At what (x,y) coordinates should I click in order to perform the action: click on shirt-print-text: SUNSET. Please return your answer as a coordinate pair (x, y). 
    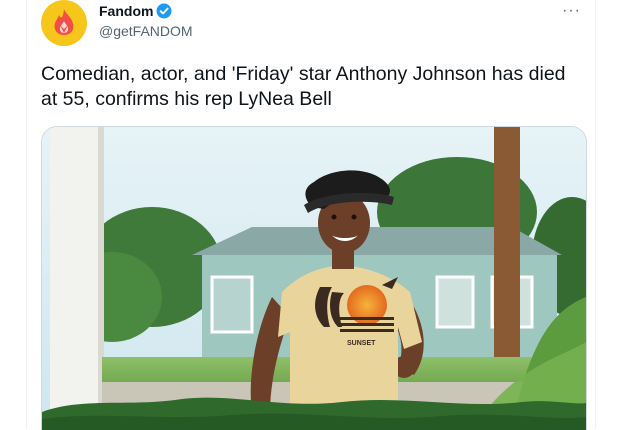
    Looking at the image, I should click on (361, 343).